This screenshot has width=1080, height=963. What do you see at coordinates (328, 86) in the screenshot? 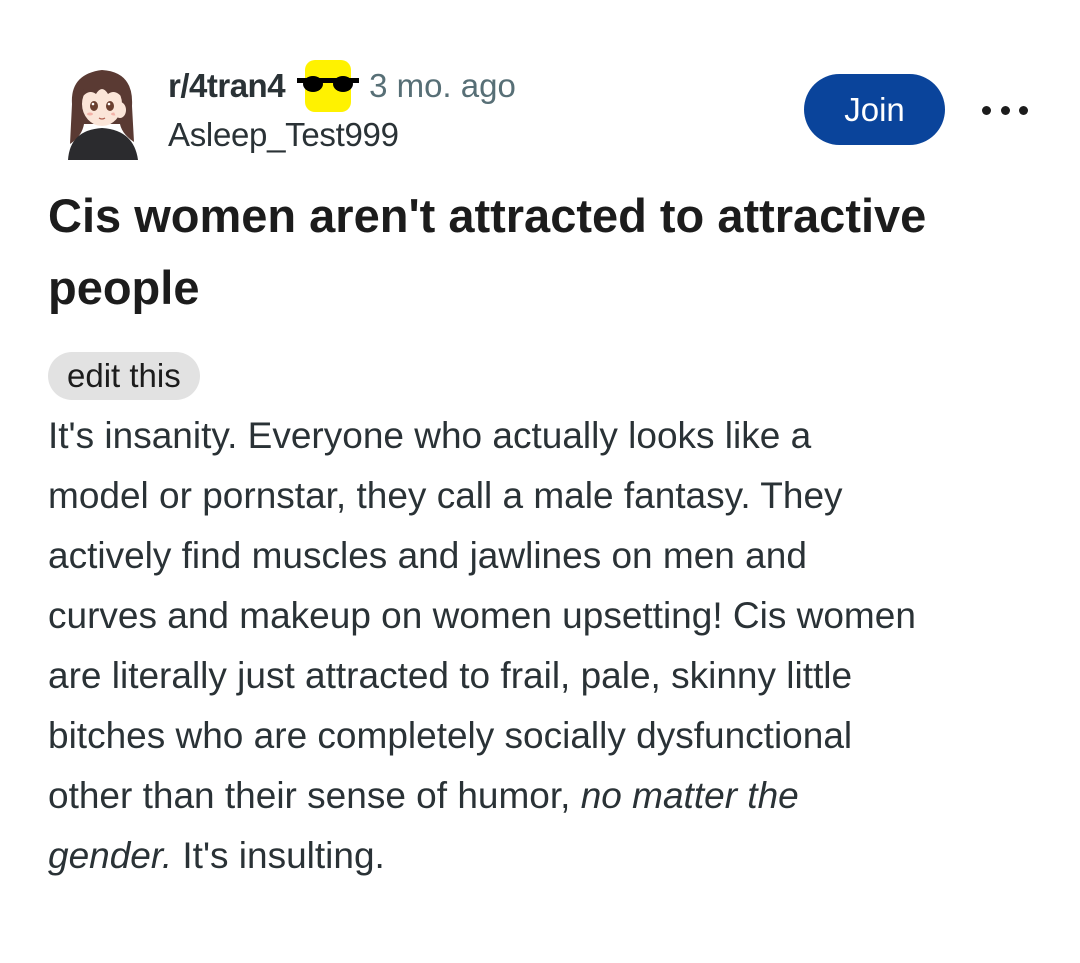
I see `yellow-sunglasses-icon` at bounding box center [328, 86].